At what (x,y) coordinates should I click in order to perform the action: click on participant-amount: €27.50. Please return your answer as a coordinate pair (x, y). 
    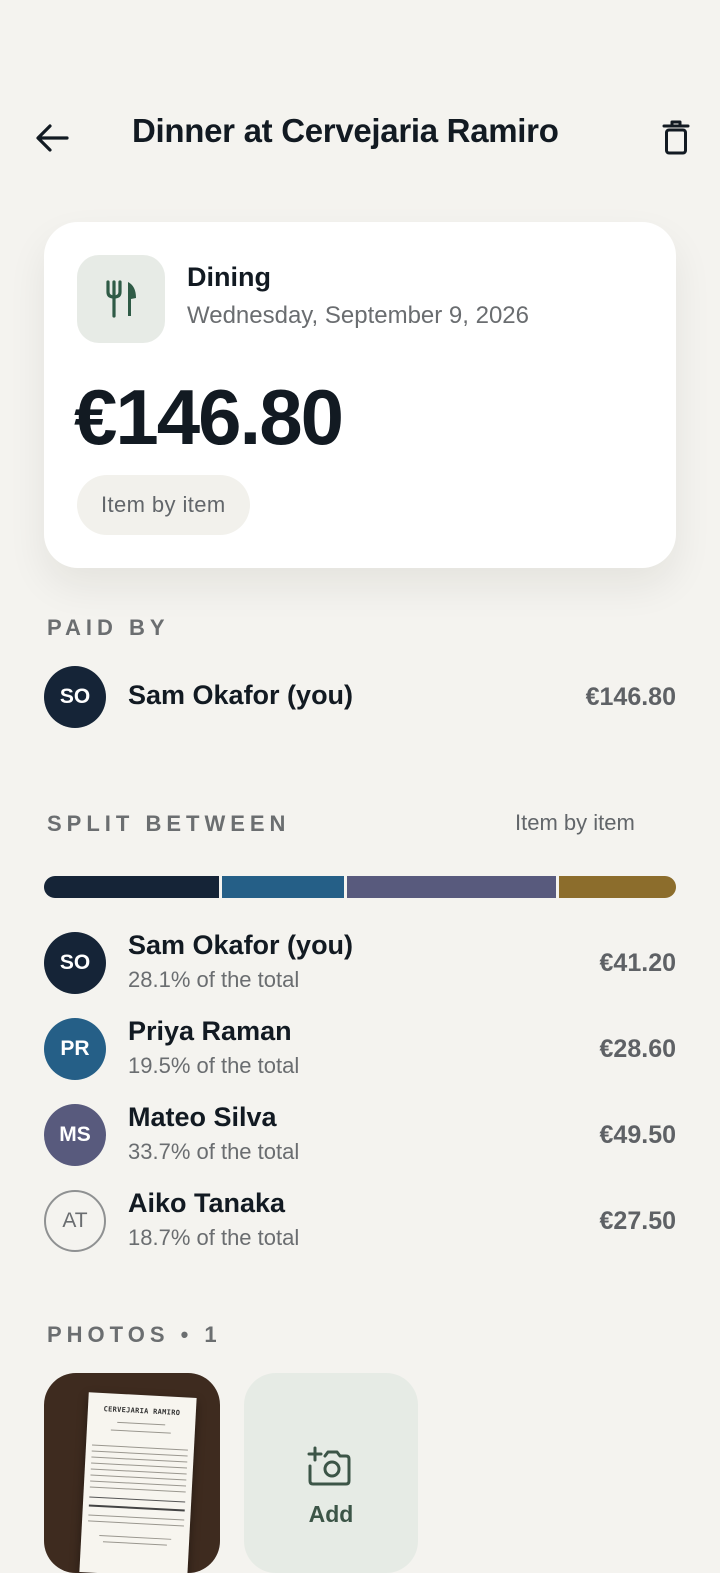
    Looking at the image, I should click on (637, 1221).